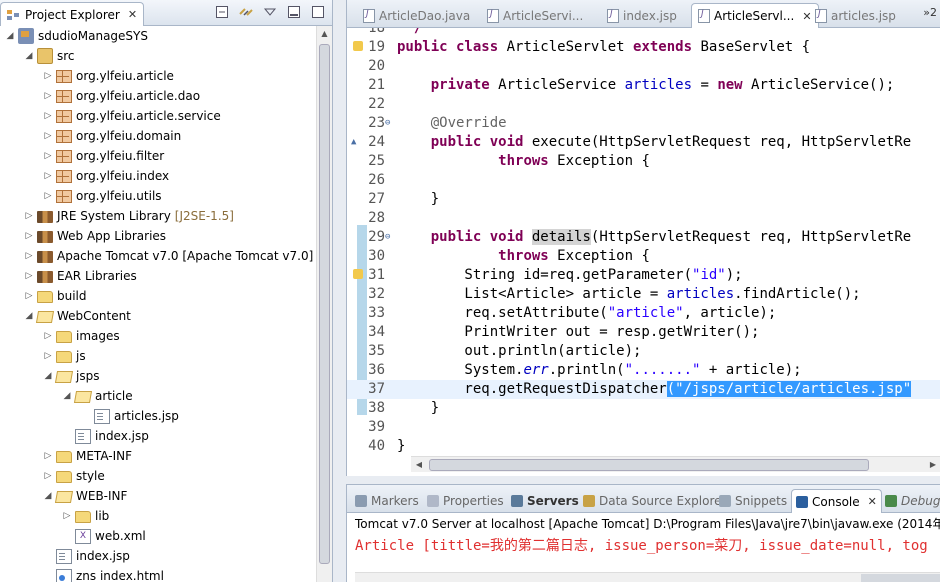 Image resolution: width=940 pixels, height=582 pixels. Describe the element at coordinates (419, 465) in the screenshot. I see `scroll-left-icon: ◀` at that location.